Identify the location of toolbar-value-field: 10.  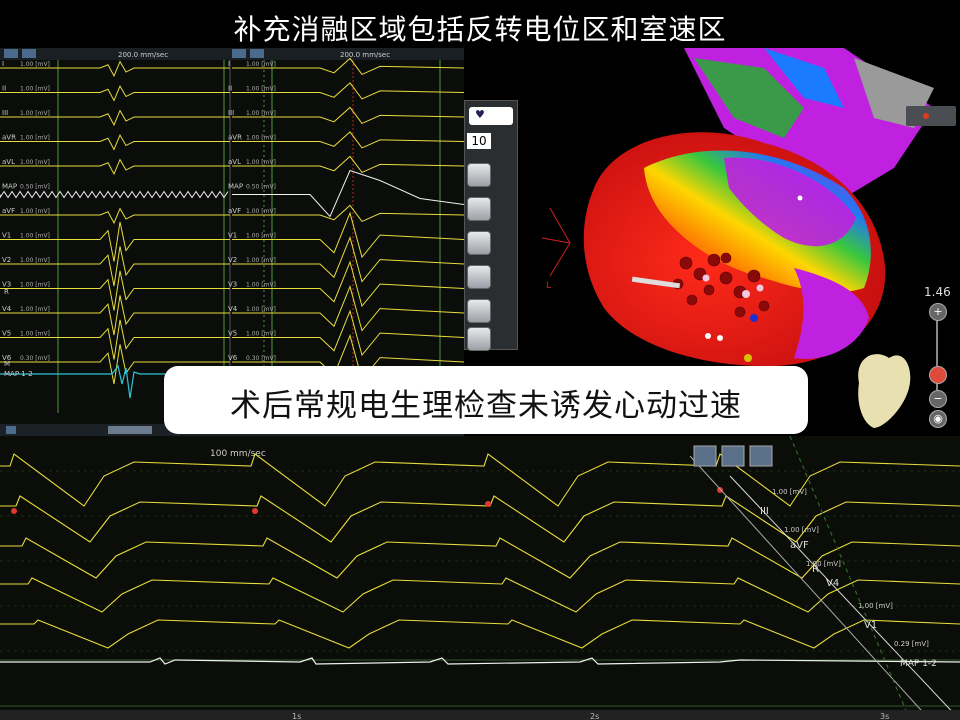
(479, 141).